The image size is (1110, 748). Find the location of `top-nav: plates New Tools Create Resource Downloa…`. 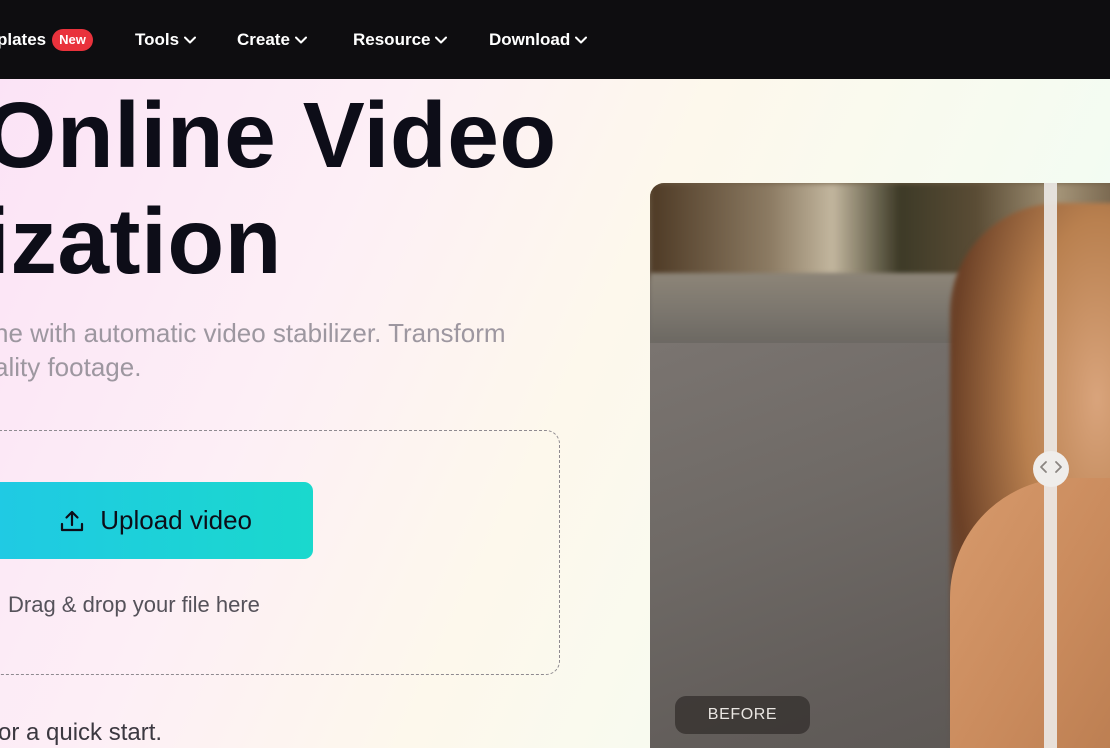

top-nav: plates New Tools Create Resource Downloa… is located at coordinates (555, 39).